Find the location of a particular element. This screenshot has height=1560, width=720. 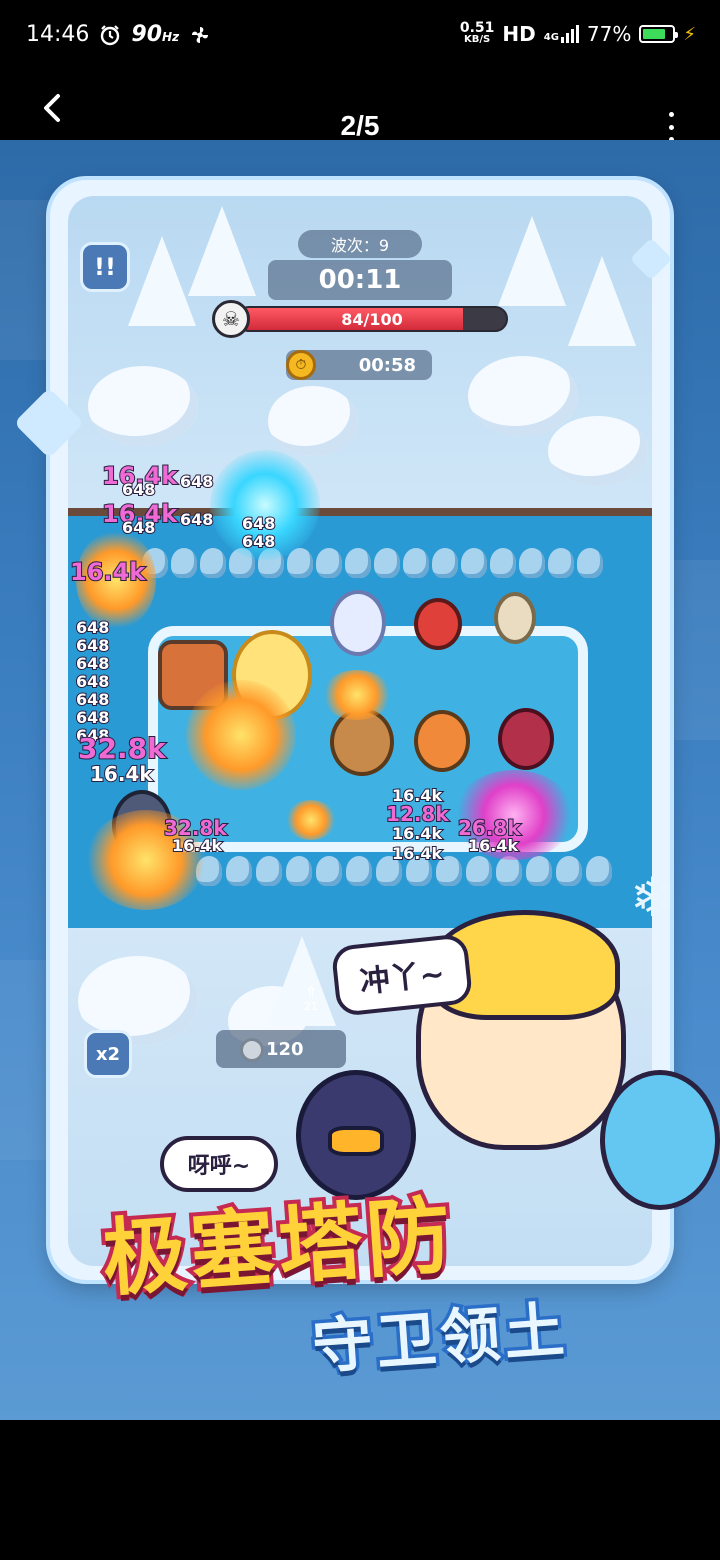

net-speed-unit: KB/S is located at coordinates (477, 39).